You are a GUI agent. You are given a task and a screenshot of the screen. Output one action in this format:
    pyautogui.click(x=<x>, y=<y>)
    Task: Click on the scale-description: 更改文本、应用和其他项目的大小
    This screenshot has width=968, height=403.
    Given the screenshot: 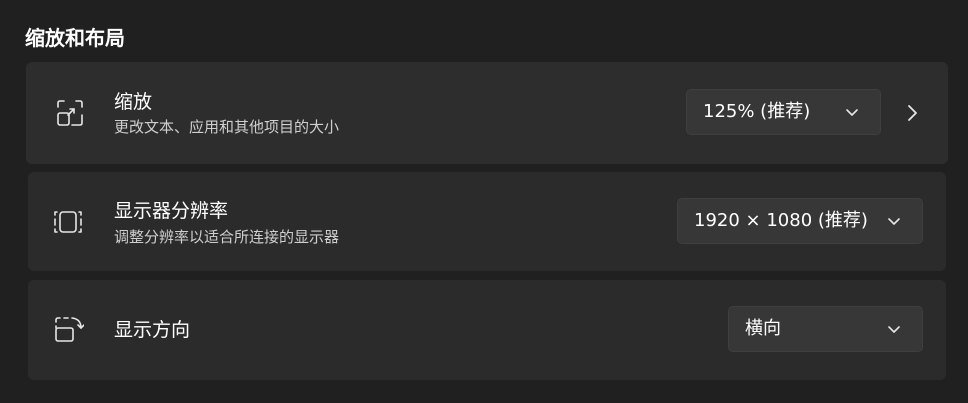 What is the action you would take?
    pyautogui.click(x=227, y=127)
    